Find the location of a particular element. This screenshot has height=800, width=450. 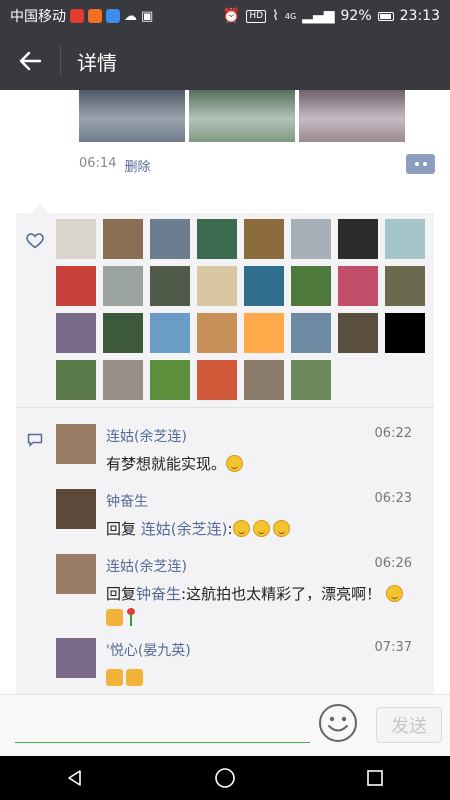

likes-divider is located at coordinates (225, 407).